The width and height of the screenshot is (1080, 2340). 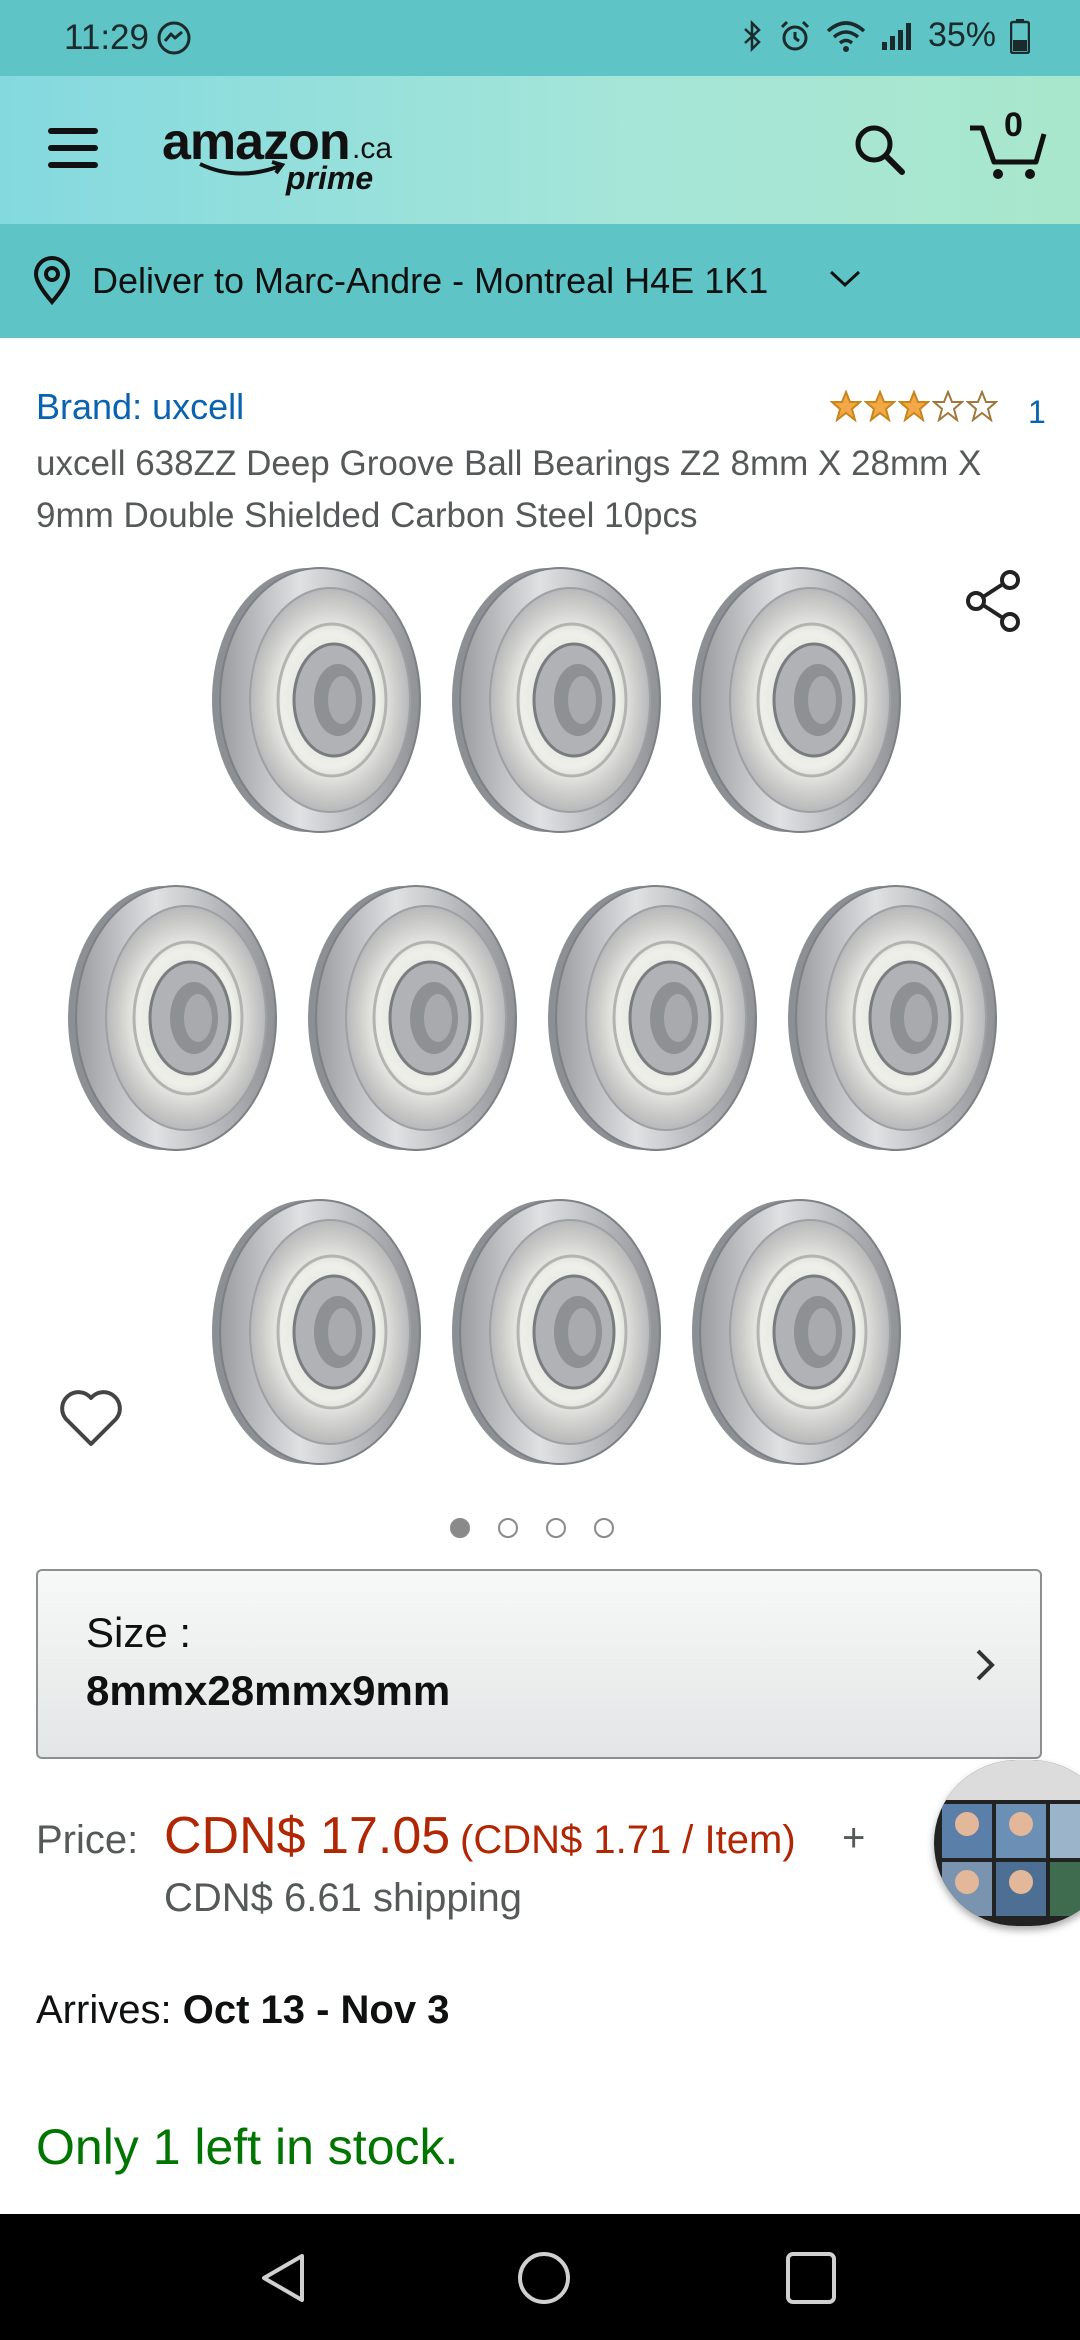 I want to click on bubble-thumbnail-image, so click(x=1007, y=1843).